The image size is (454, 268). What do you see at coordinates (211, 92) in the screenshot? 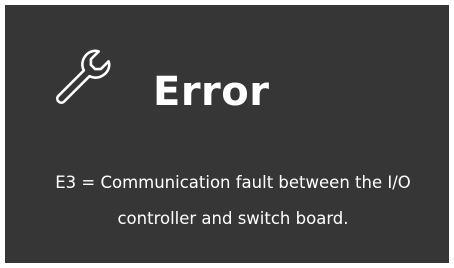
I see `error-title: Error` at bounding box center [211, 92].